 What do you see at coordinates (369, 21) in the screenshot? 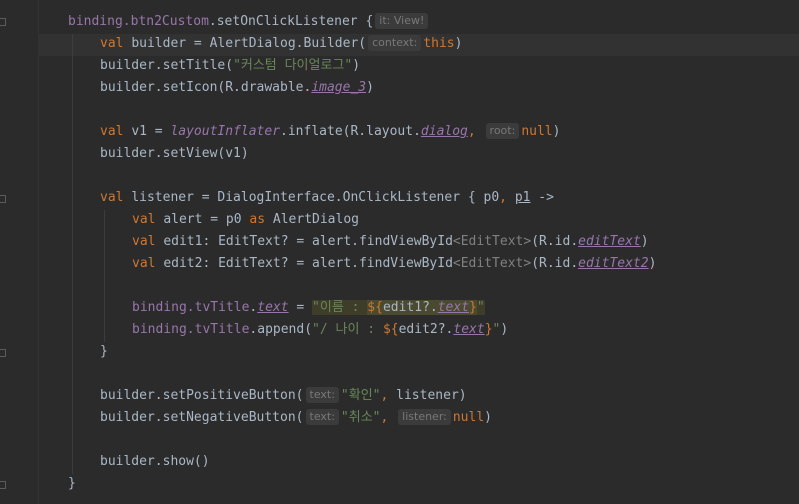
I see `code-token: {` at bounding box center [369, 21].